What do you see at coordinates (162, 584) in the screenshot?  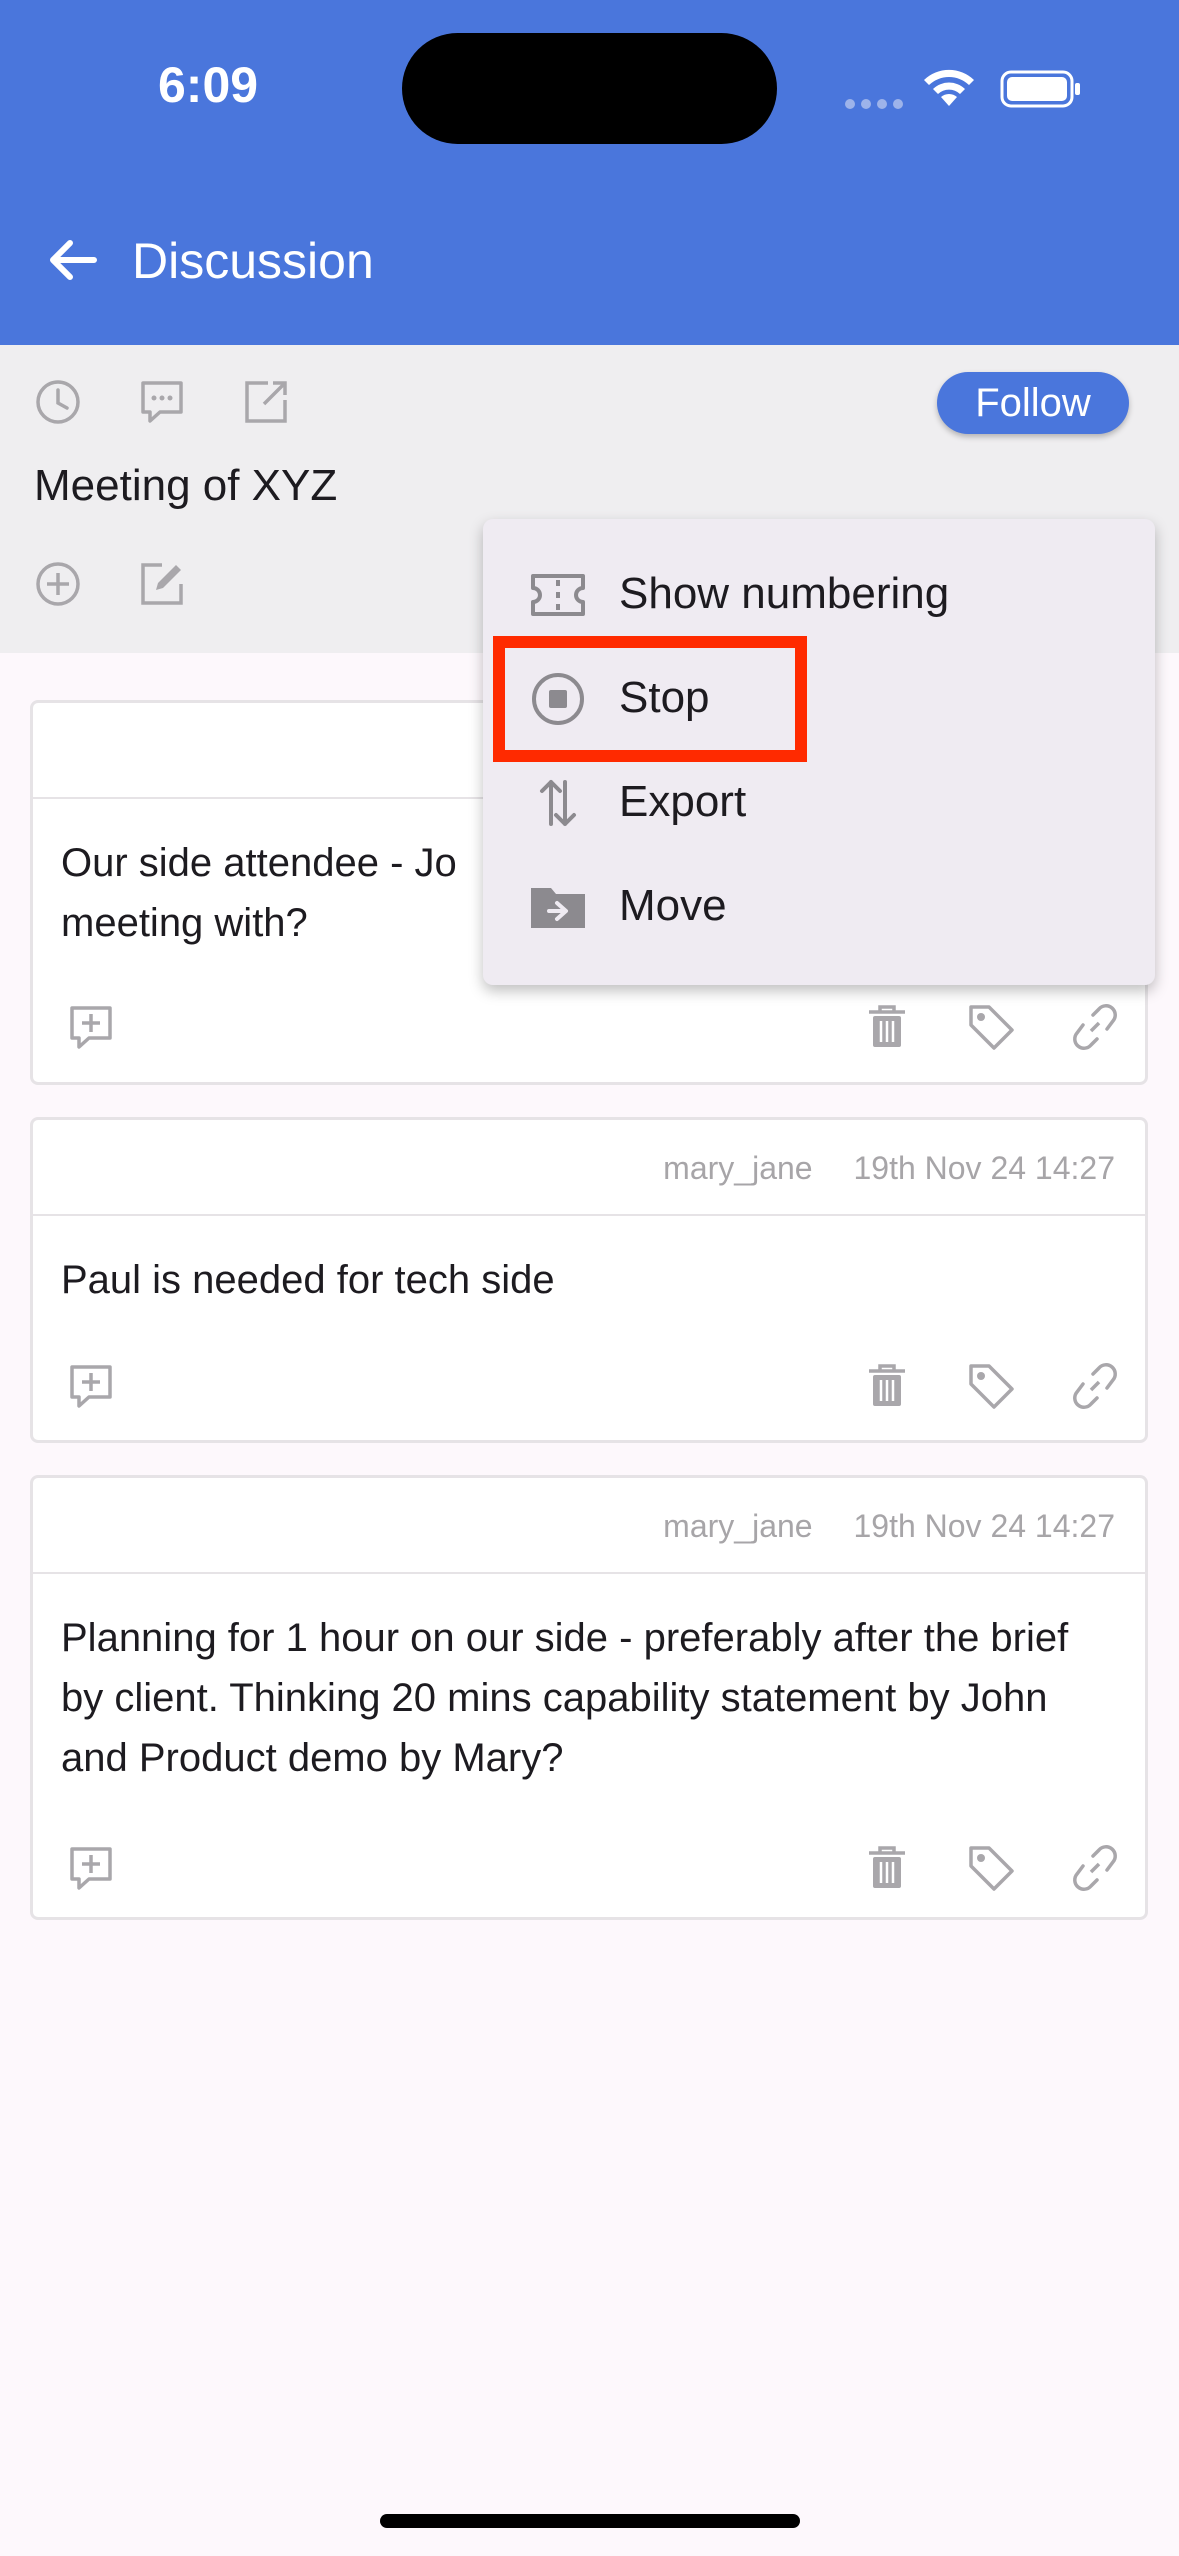 I see `edit-icon` at bounding box center [162, 584].